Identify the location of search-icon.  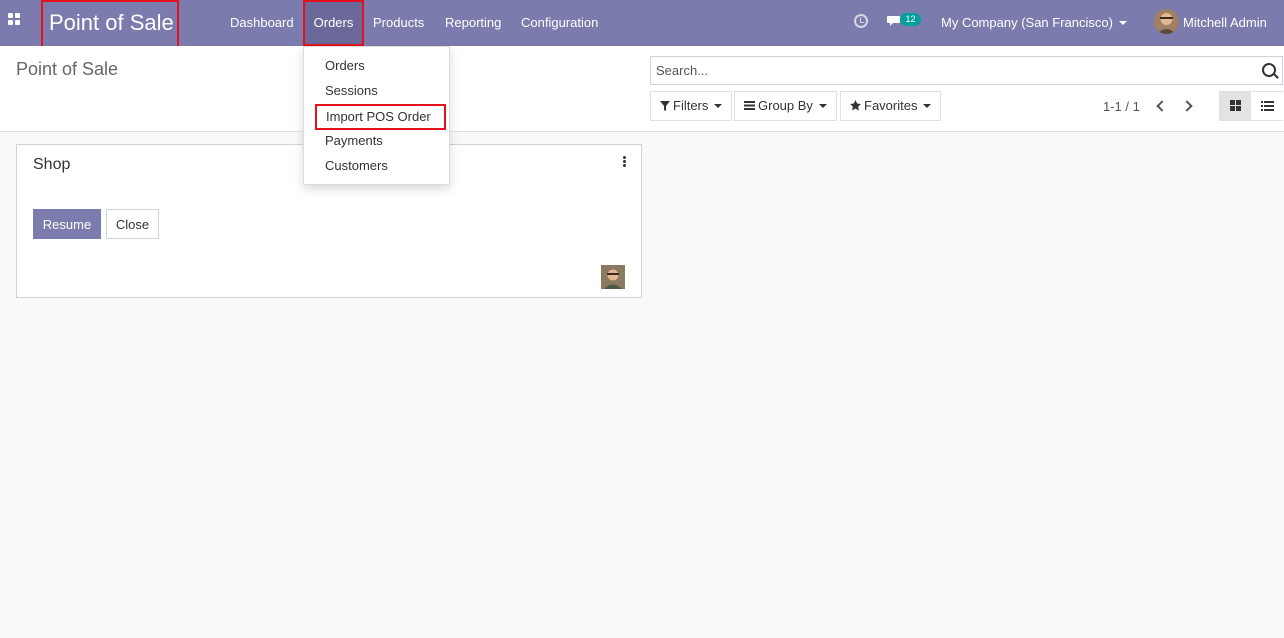
(1269, 70).